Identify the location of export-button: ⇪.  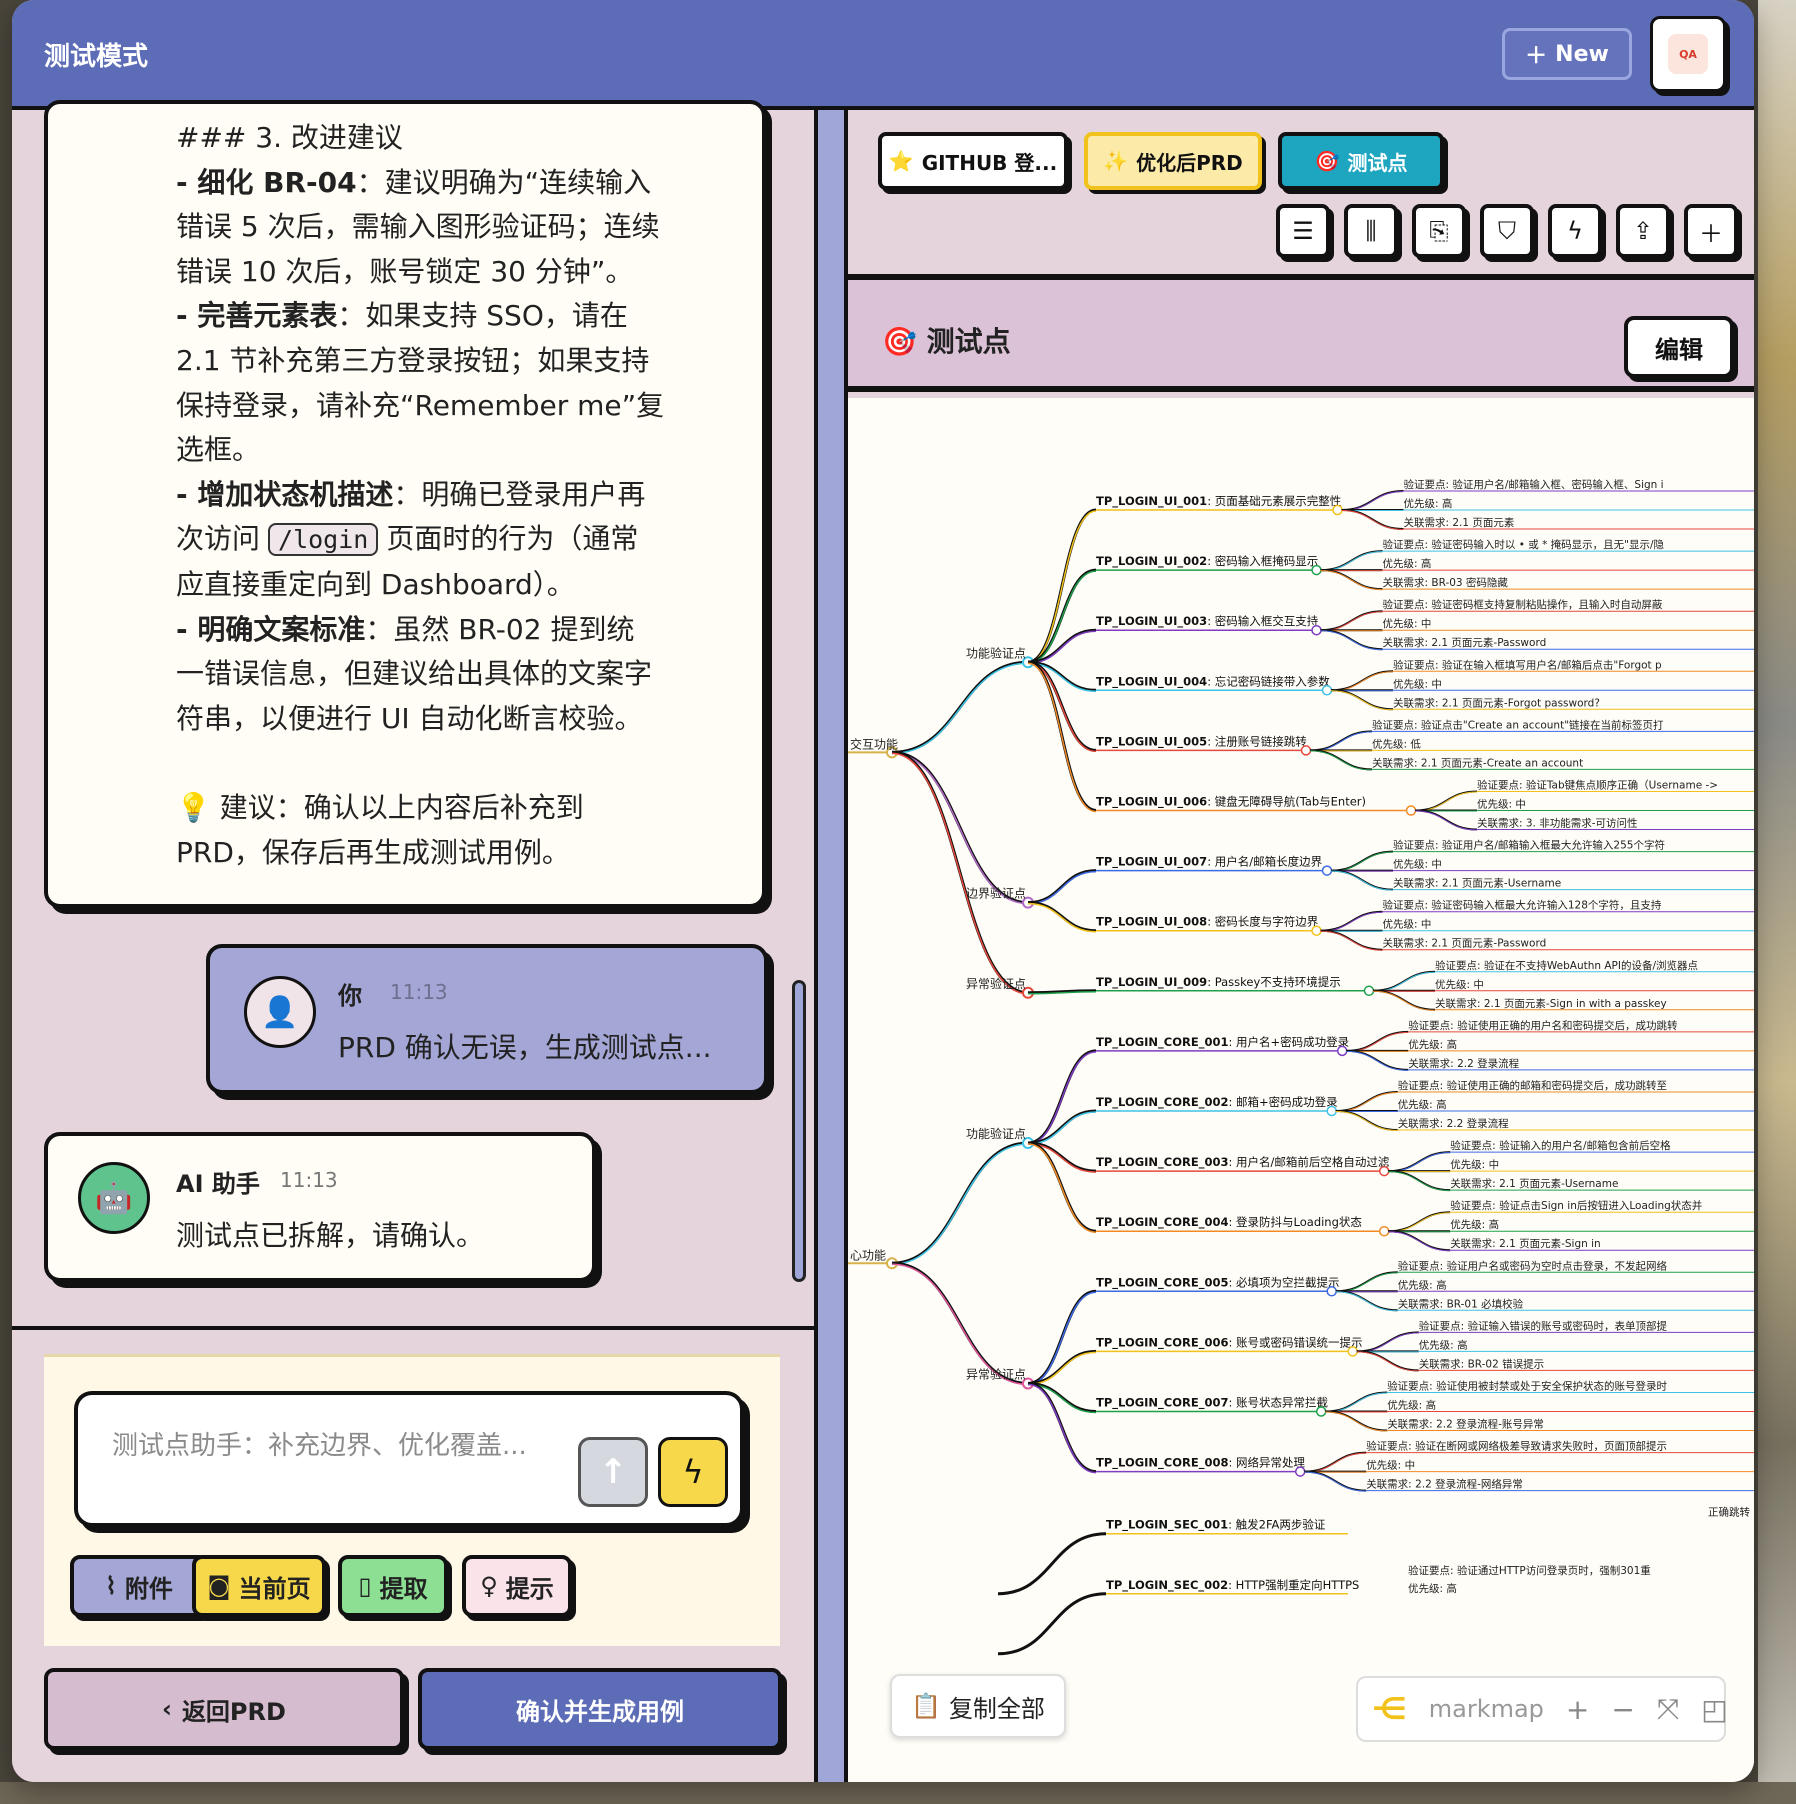
(1643, 231).